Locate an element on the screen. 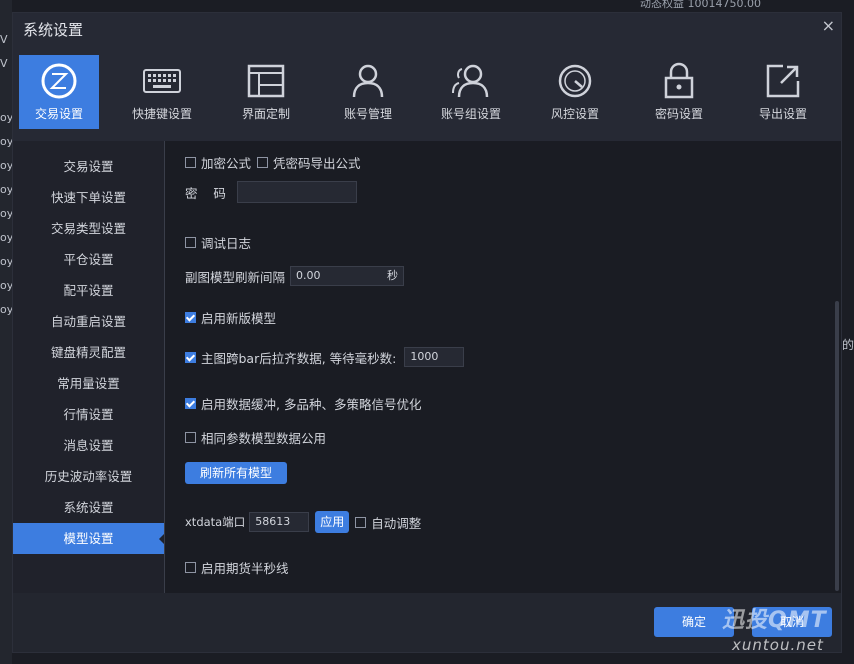 This screenshot has height=664, width=854. tab-export-settings: 导出设置 is located at coordinates (783, 92).